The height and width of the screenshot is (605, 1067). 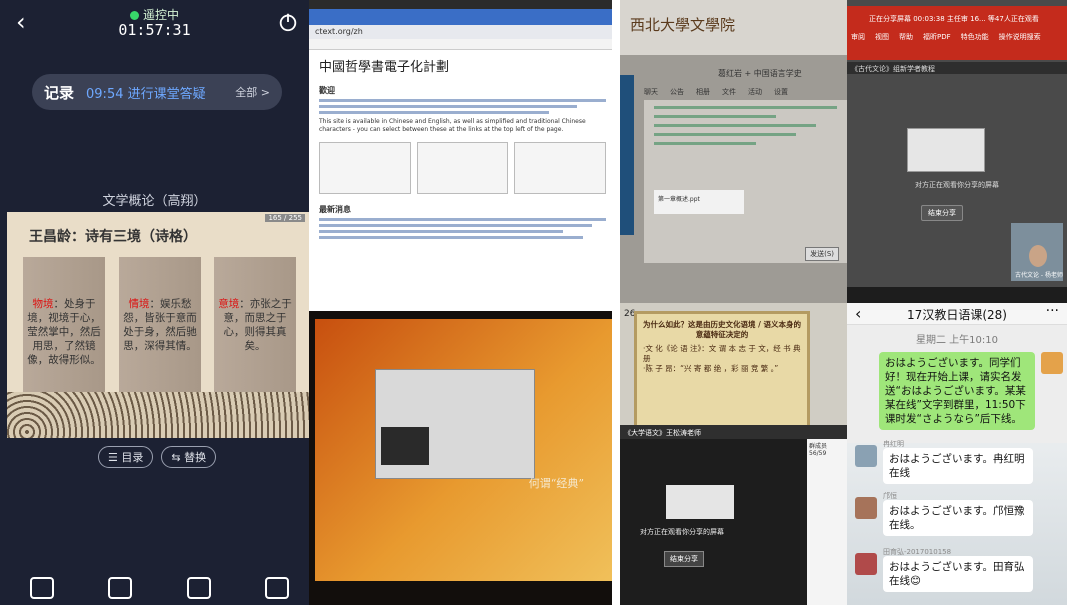 I want to click on online-dot-icon, so click(x=134, y=15).